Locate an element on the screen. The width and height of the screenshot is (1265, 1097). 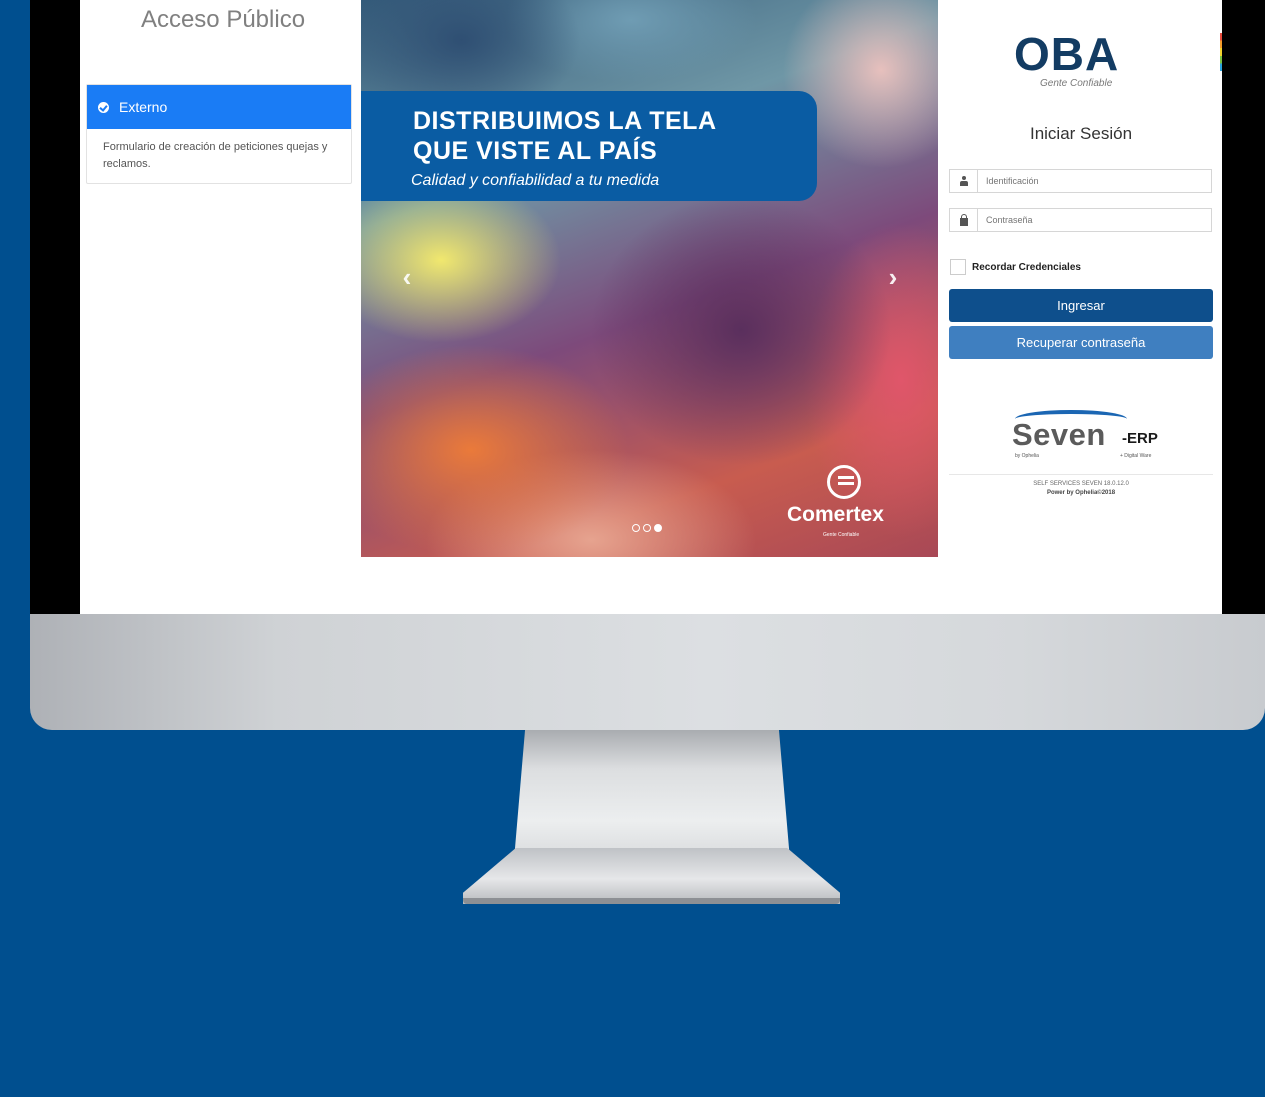
identification-field is located at coordinates (1080, 181).